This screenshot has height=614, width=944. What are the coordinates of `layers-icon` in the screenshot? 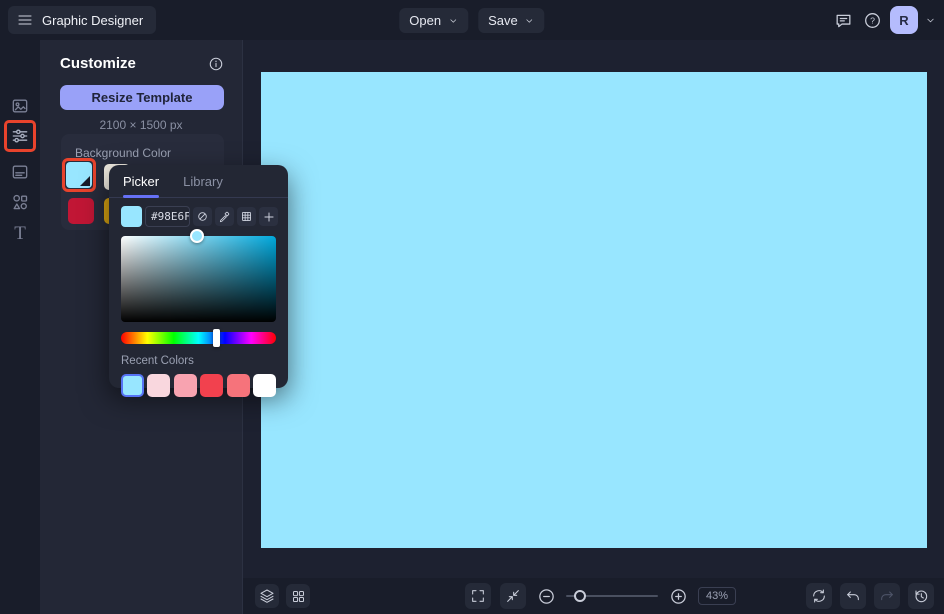 It's located at (267, 596).